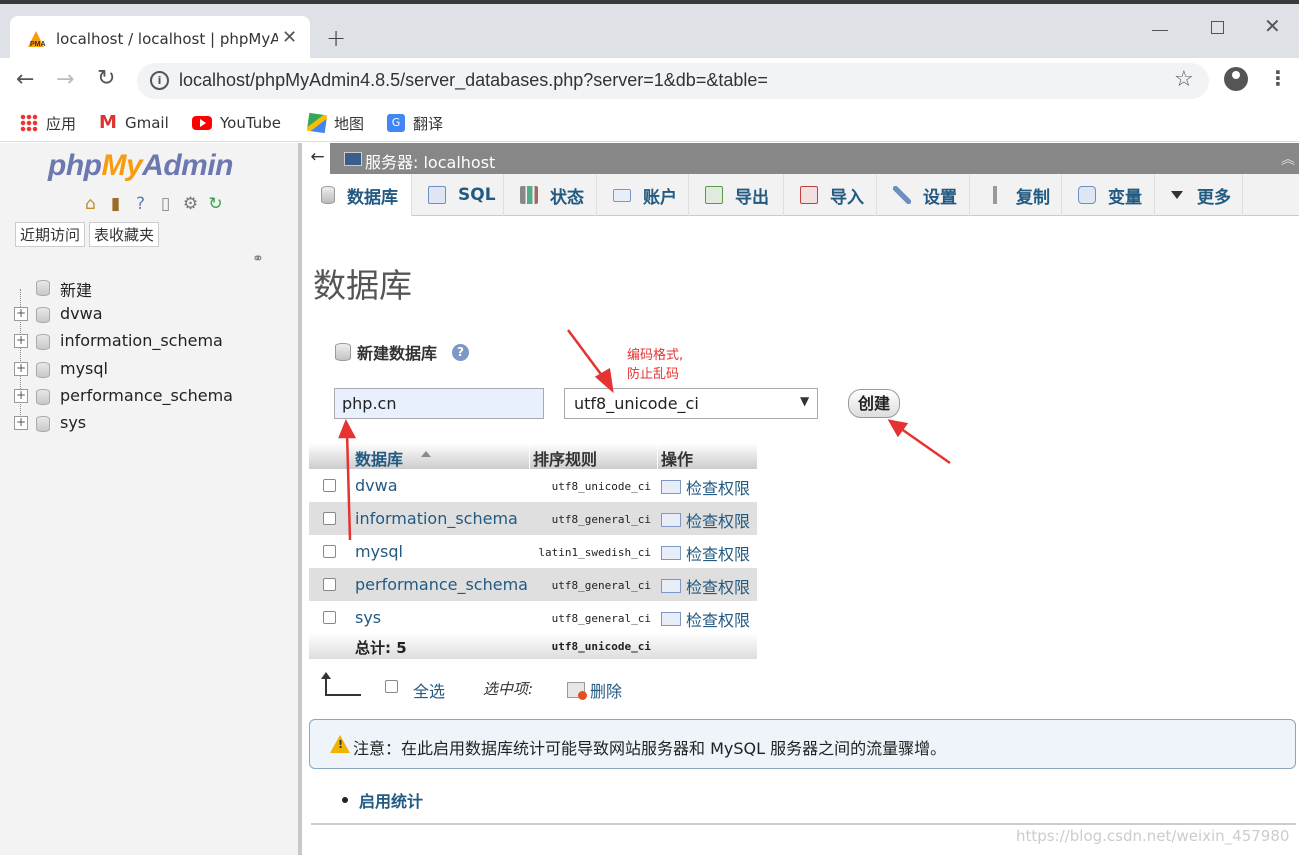 This screenshot has width=1299, height=855. What do you see at coordinates (140, 166) in the screenshot?
I see `phpmyadmin-logo: phpMyAdmin` at bounding box center [140, 166].